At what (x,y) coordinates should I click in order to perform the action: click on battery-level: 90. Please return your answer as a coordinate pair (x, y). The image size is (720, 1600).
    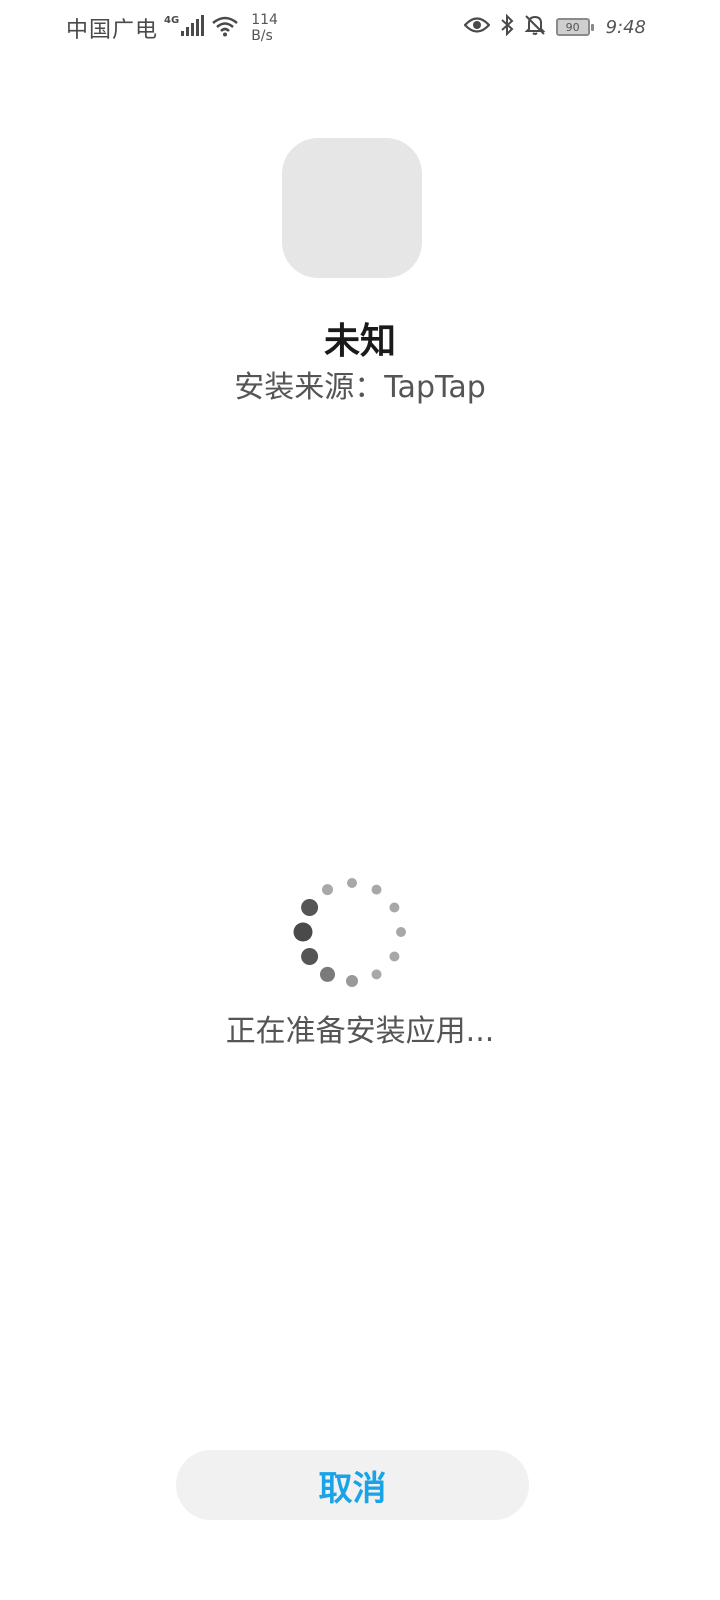
    Looking at the image, I should click on (572, 27).